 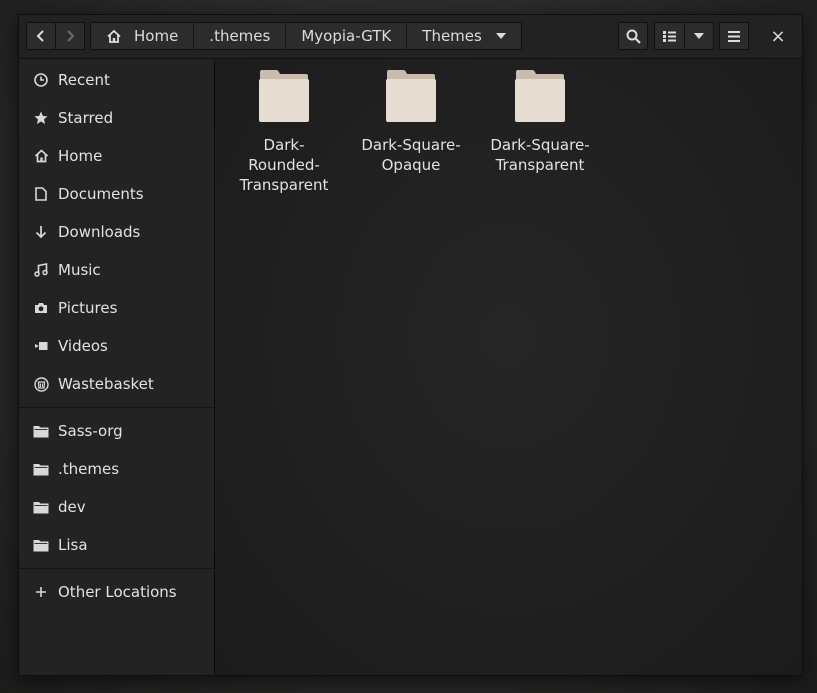 I want to click on view-mode-button, so click(x=669, y=36).